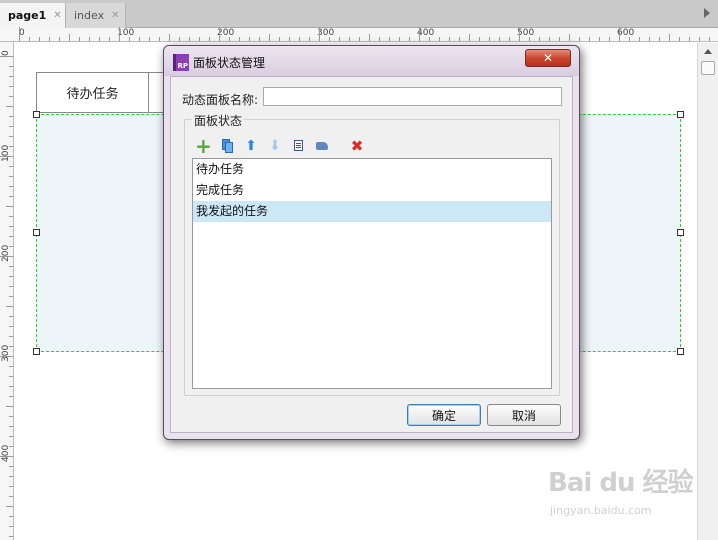 This screenshot has height=540, width=718. Describe the element at coordinates (372, 169) in the screenshot. I see `state-item-todo: 待办任务` at that location.